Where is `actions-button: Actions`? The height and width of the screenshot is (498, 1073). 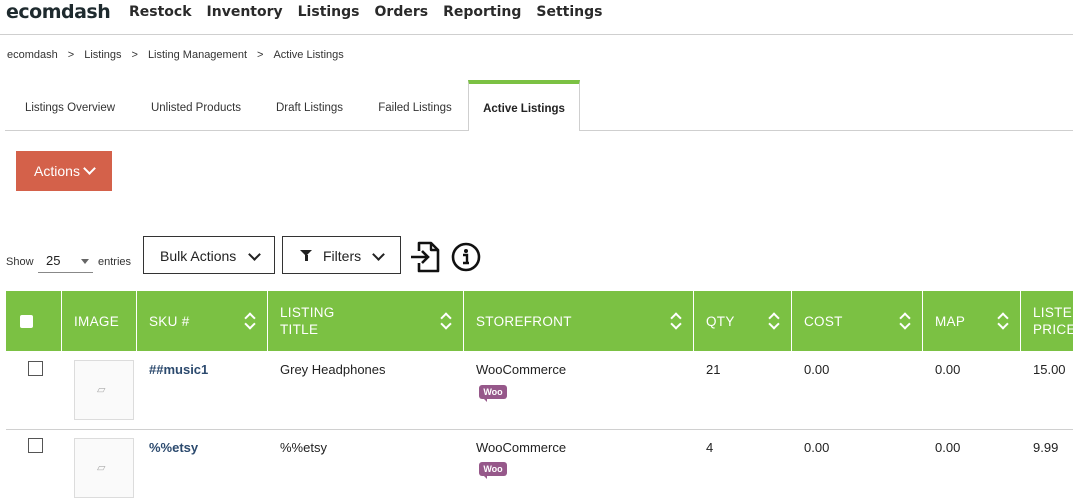
actions-button: Actions is located at coordinates (64, 171).